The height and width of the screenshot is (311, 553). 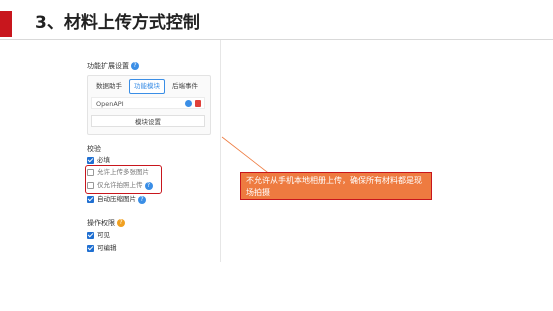 What do you see at coordinates (94, 149) in the screenshot?
I see `validation-title: 校验` at bounding box center [94, 149].